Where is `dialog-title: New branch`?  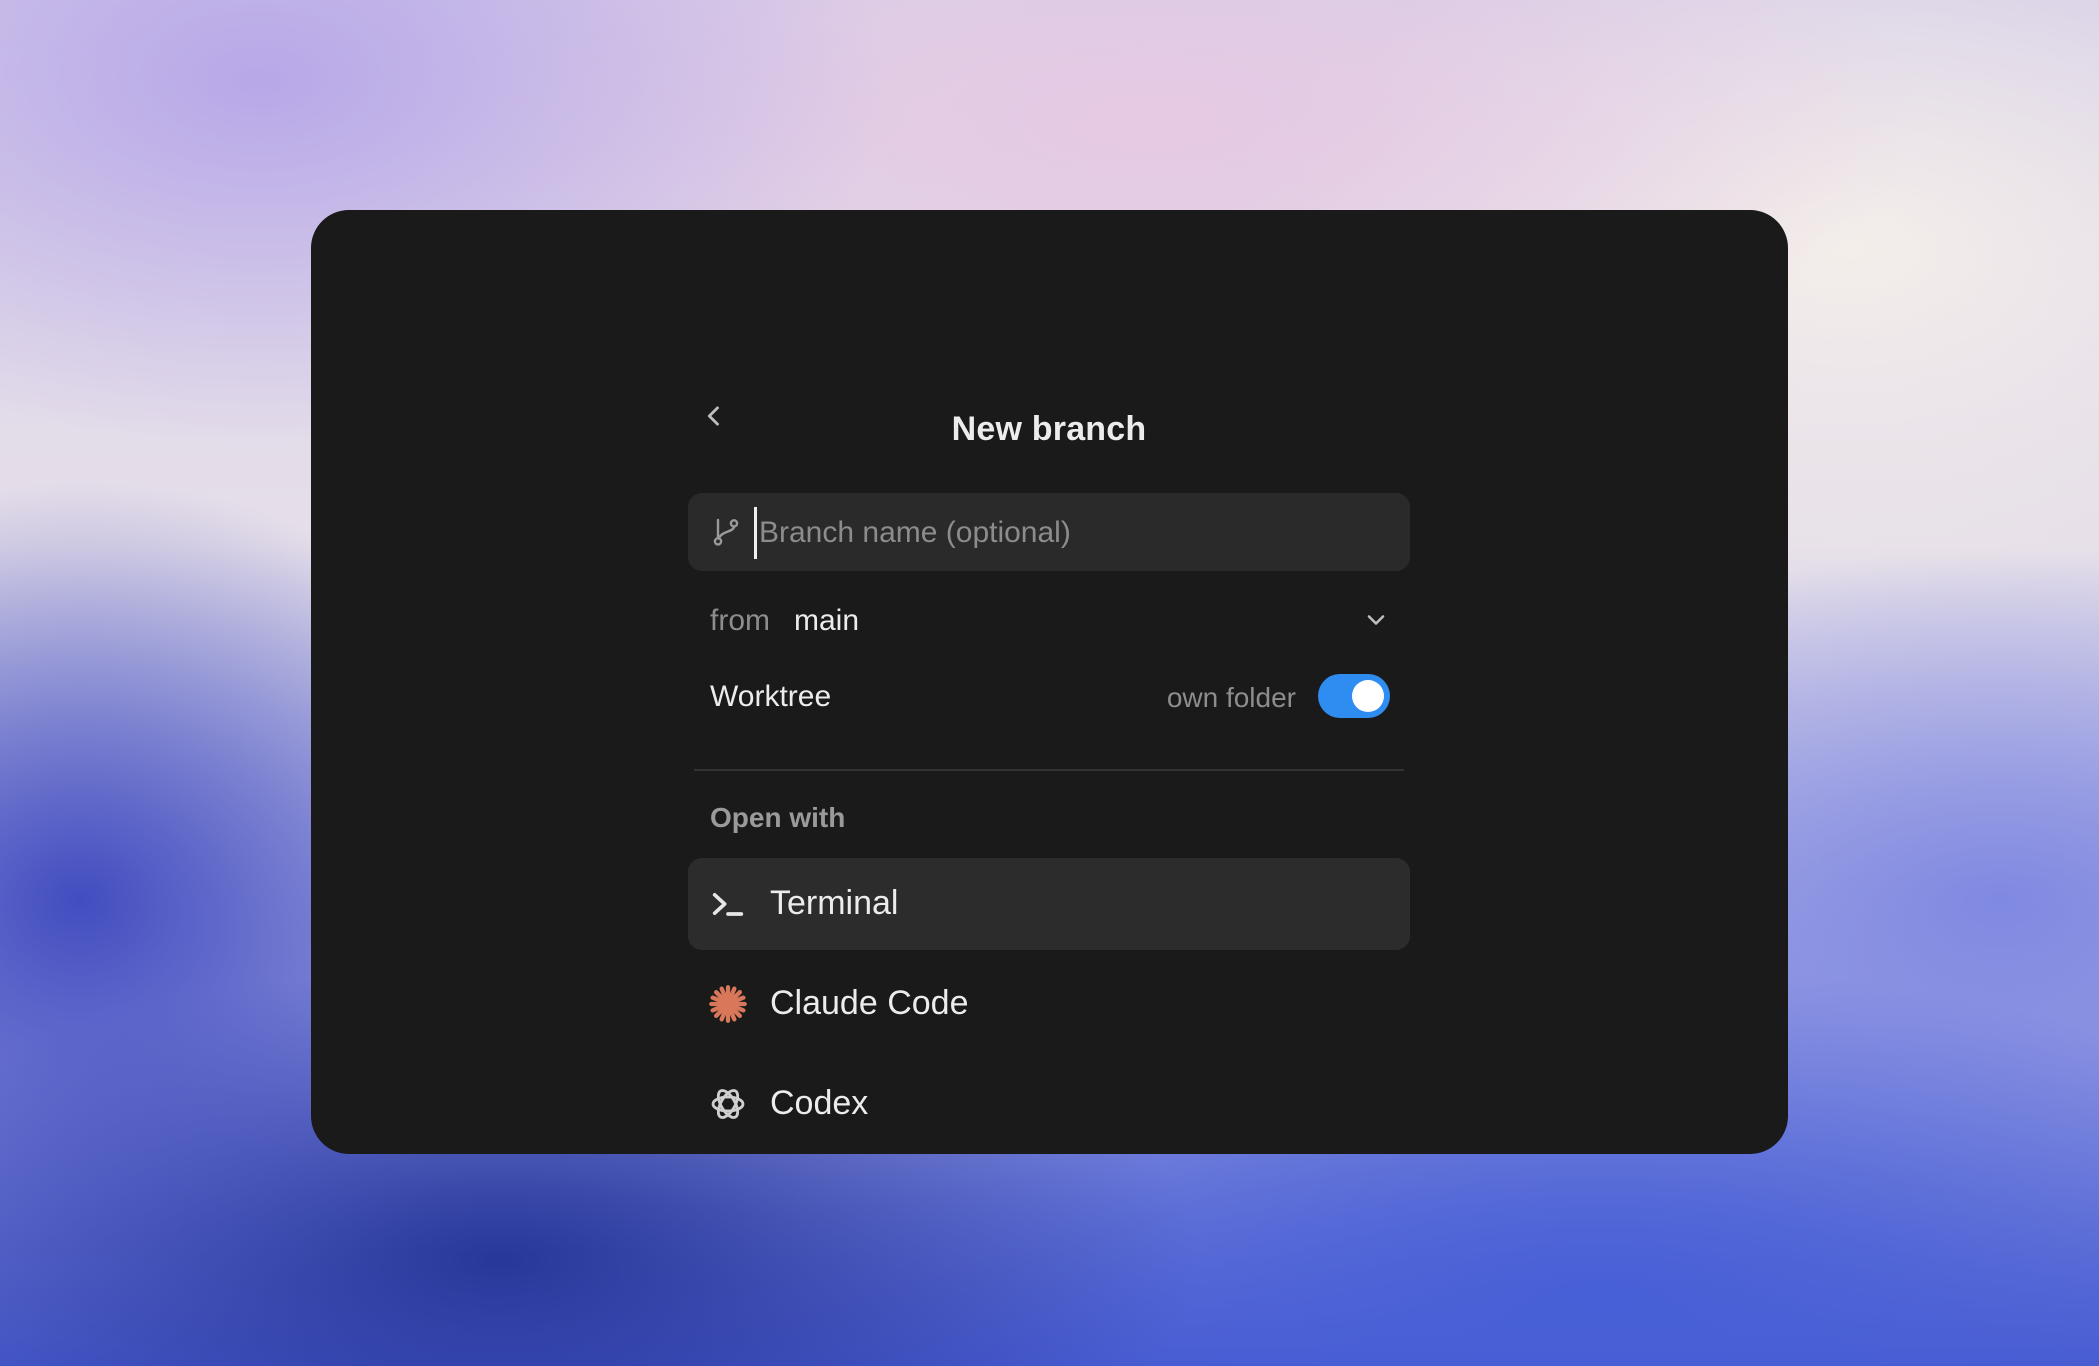 dialog-title: New branch is located at coordinates (1049, 429).